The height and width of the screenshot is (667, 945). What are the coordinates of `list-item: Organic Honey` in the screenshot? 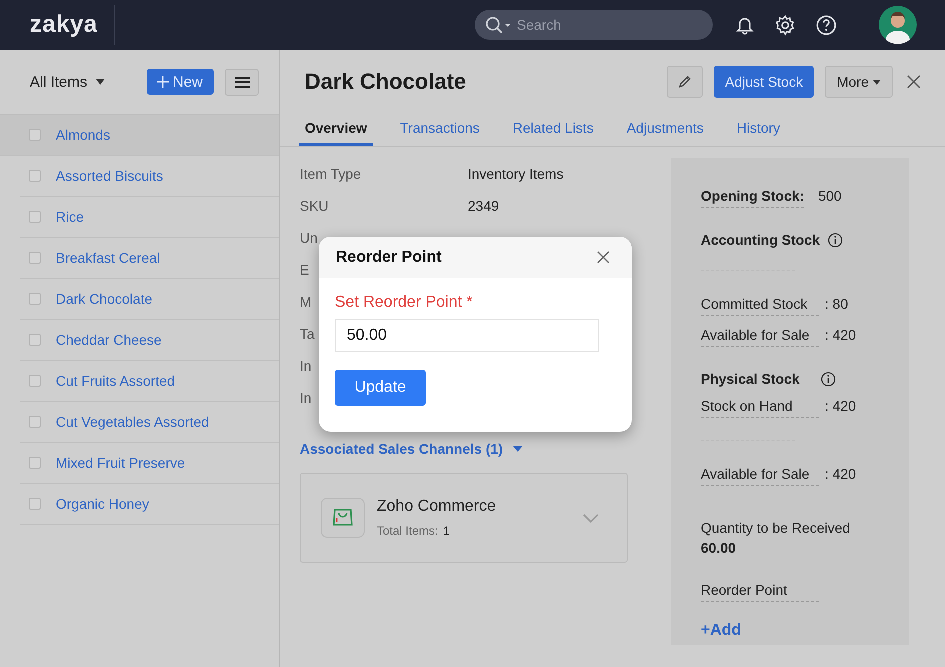 It's located at (149, 504).